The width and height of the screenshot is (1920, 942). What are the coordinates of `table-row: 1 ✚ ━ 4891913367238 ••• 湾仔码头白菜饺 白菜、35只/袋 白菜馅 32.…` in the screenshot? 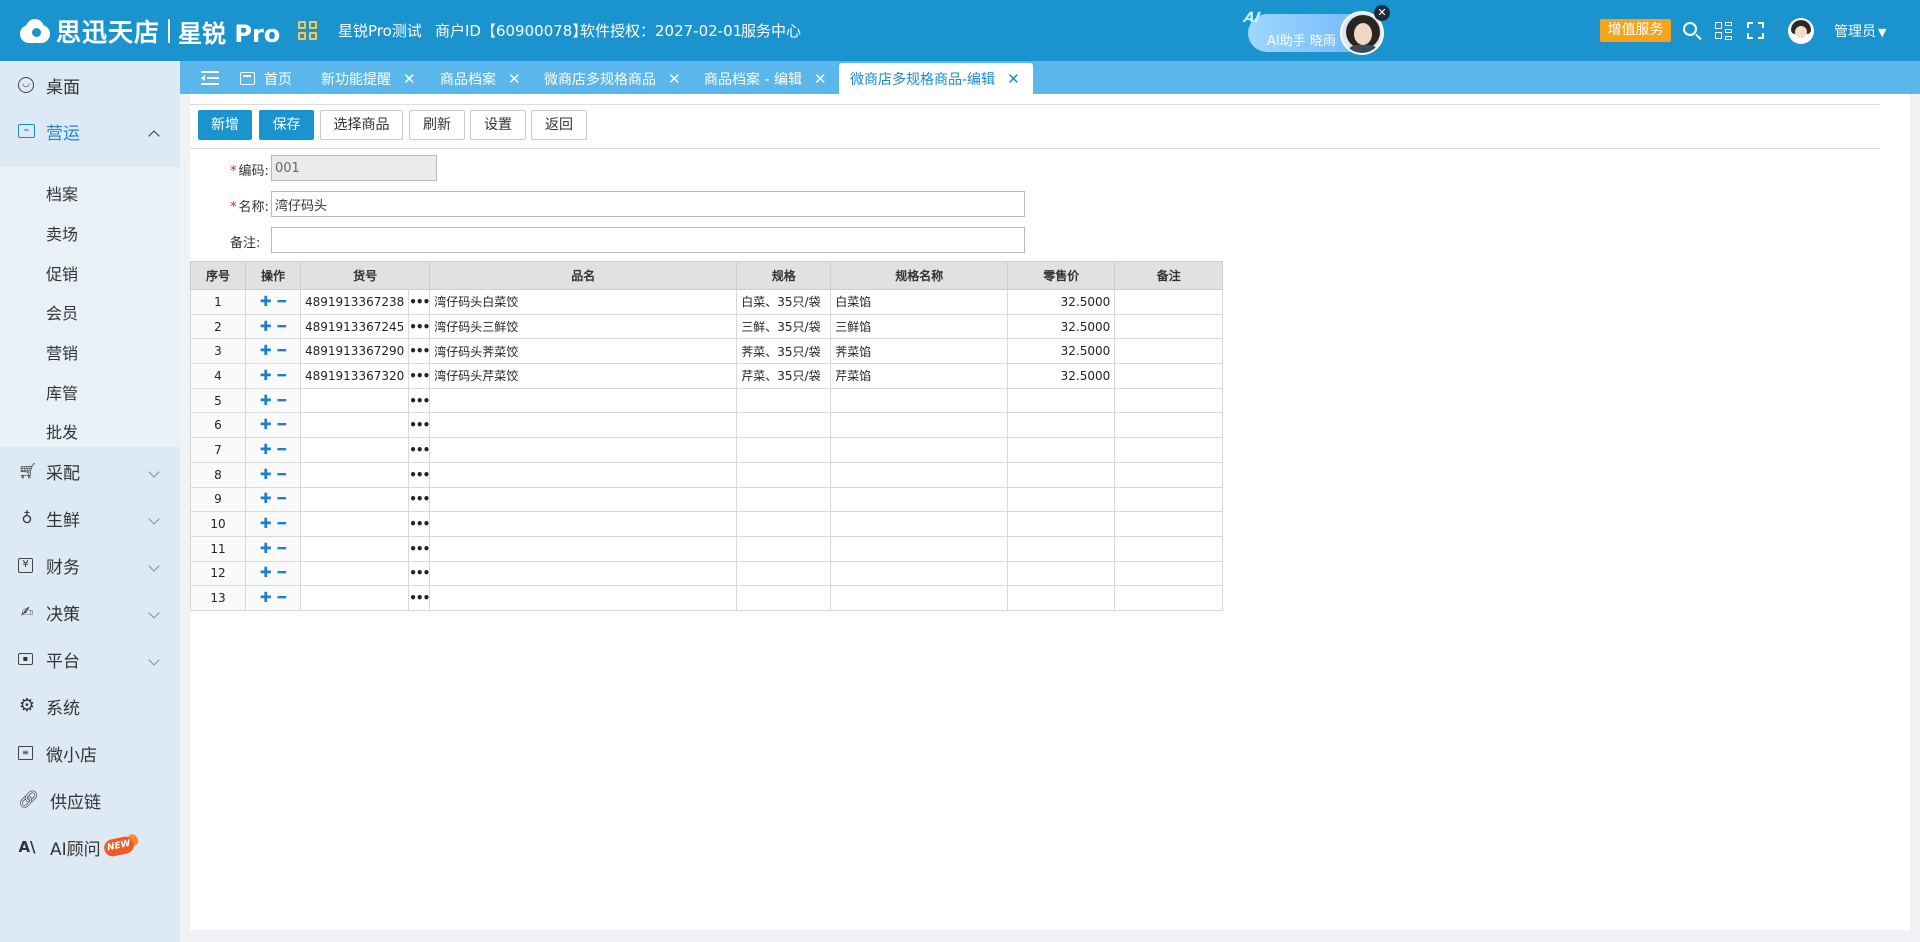 It's located at (707, 302).